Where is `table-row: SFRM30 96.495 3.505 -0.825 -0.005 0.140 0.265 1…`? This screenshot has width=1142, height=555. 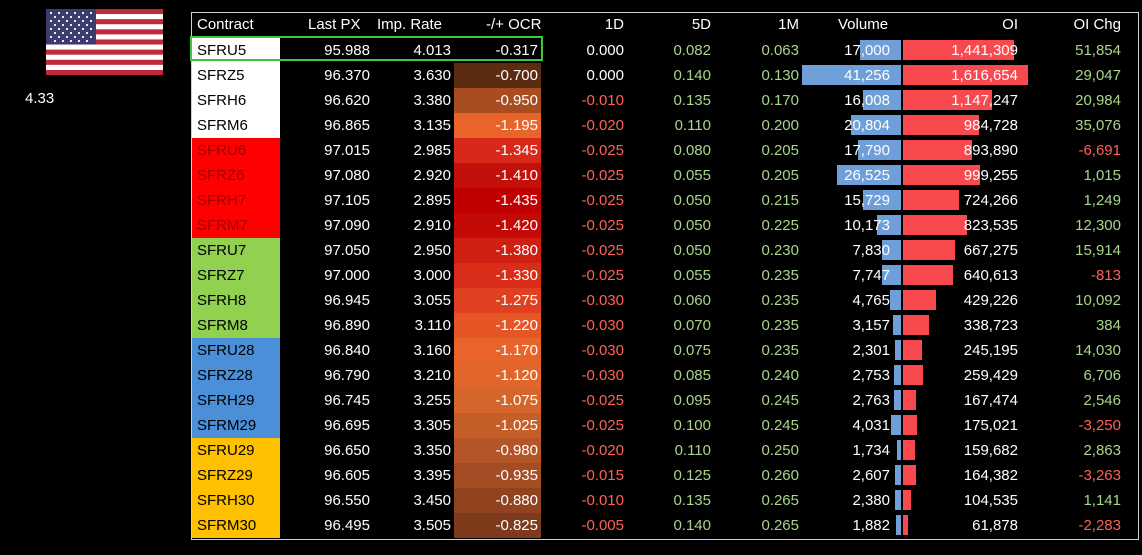
table-row: SFRM30 96.495 3.505 -0.825 -0.005 0.140 0.265 1… is located at coordinates (665, 525).